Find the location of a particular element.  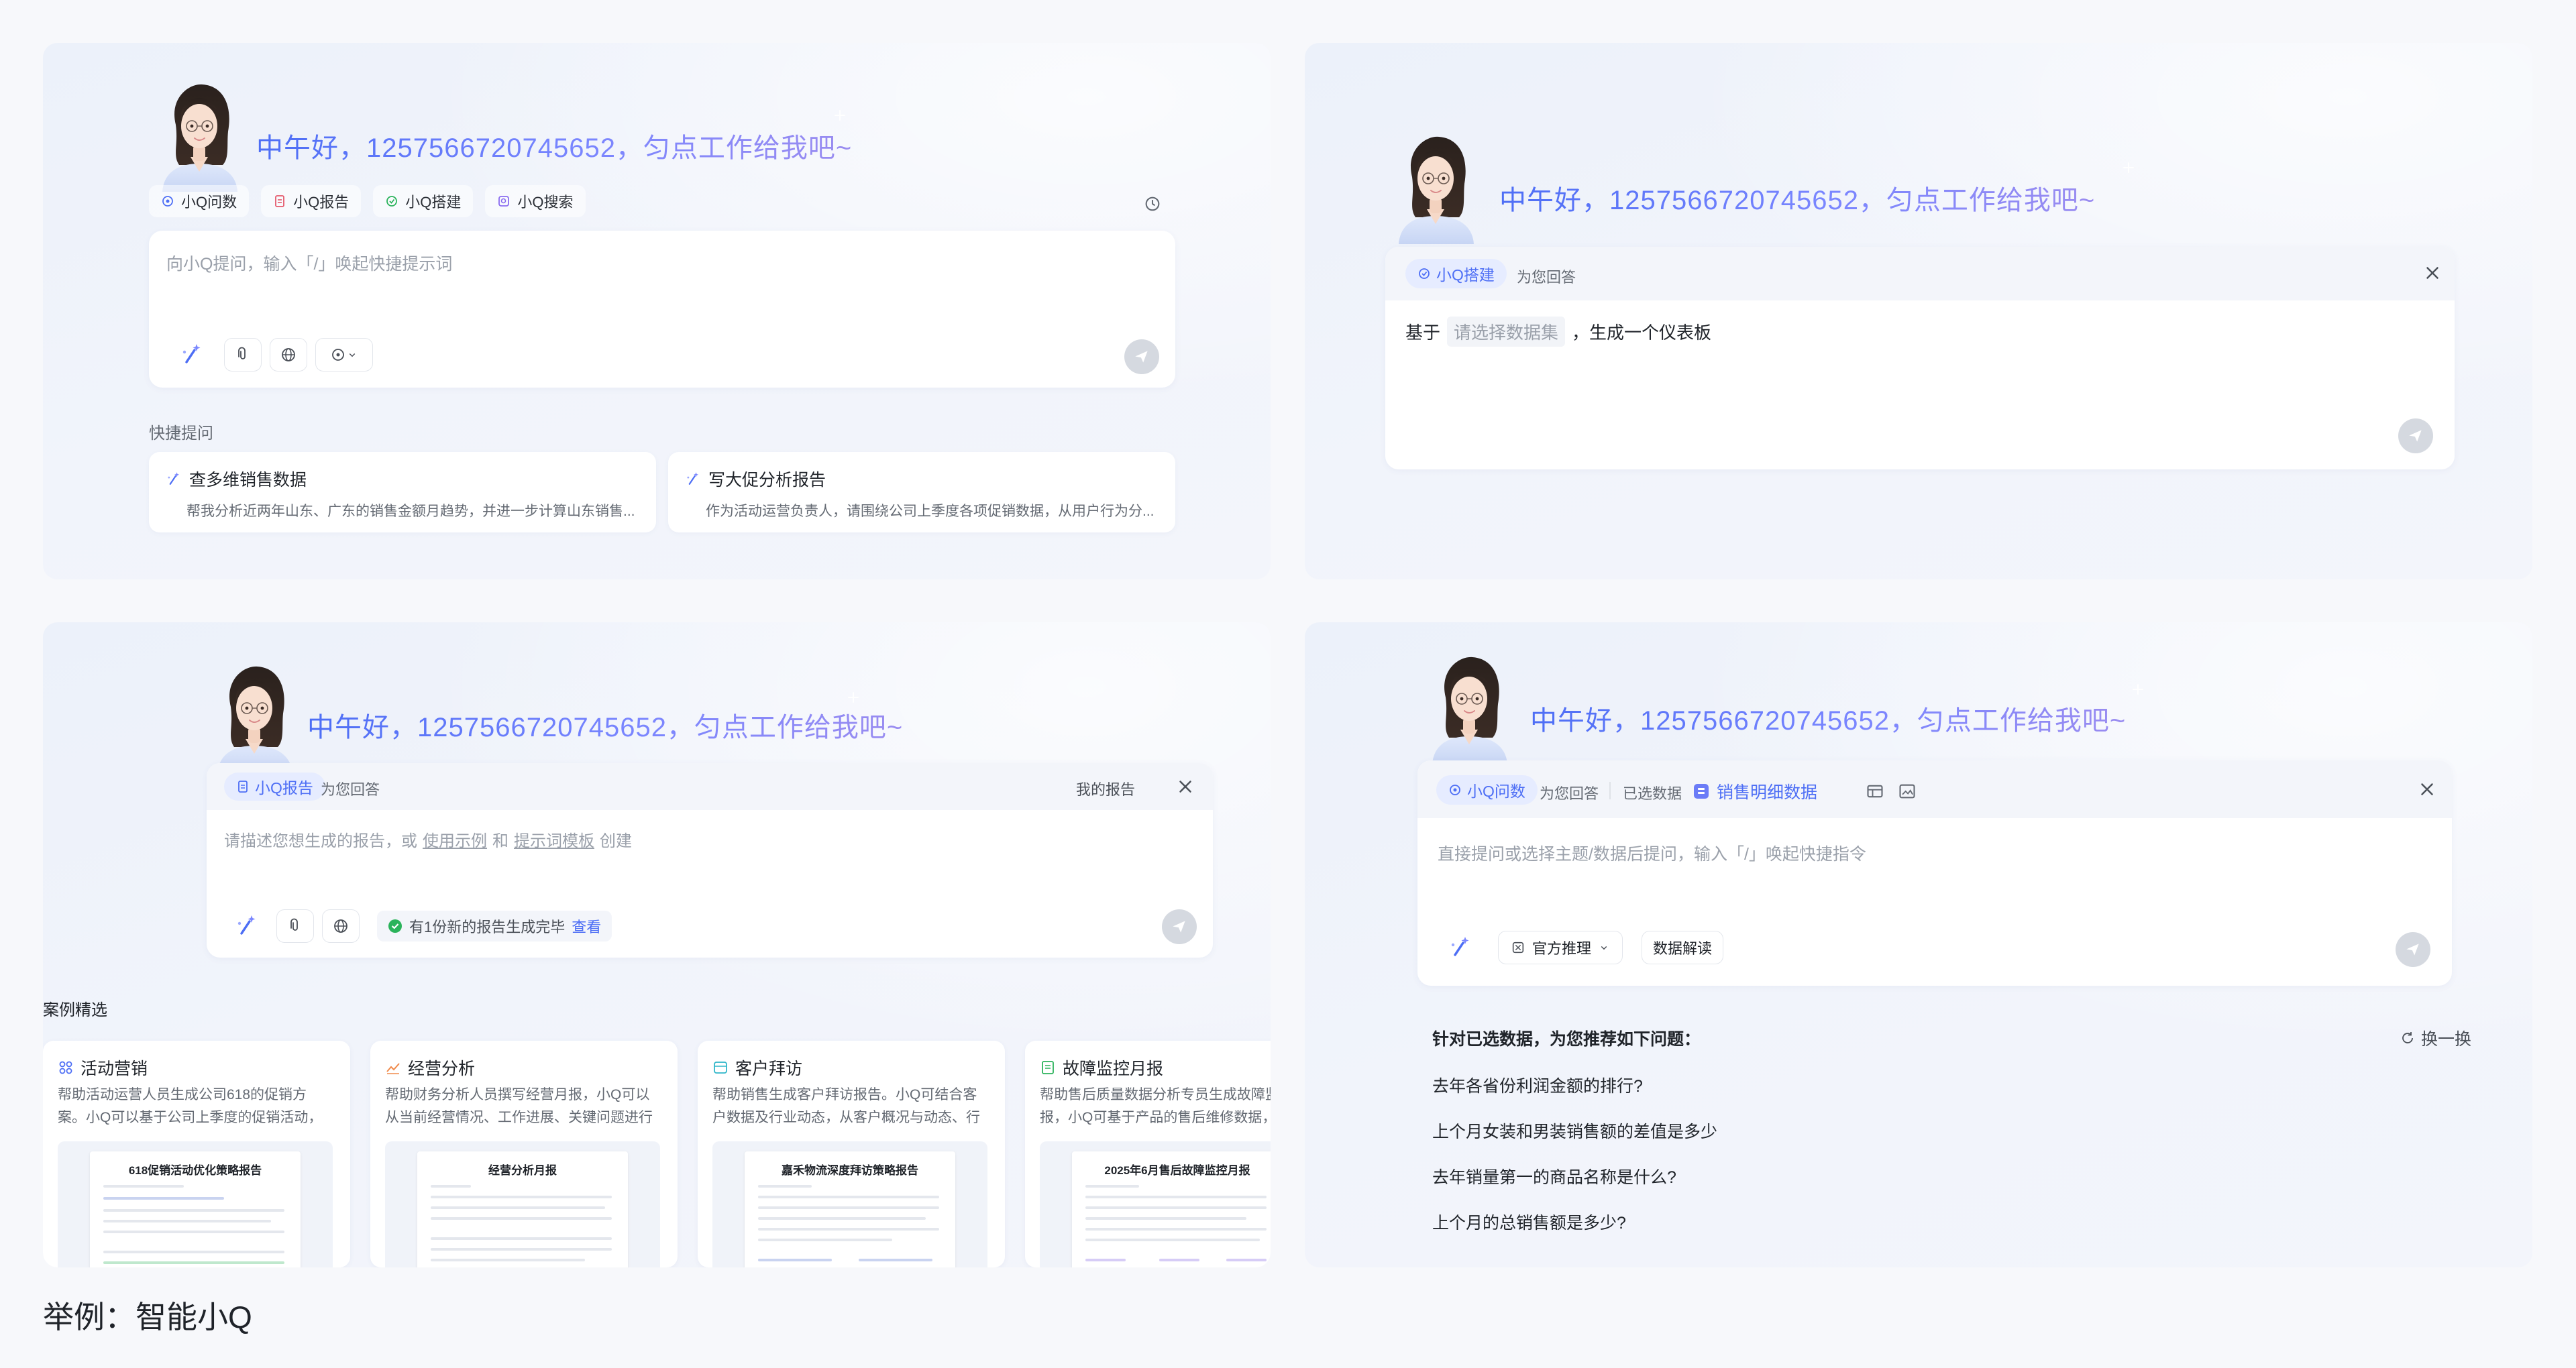

header-divider is located at coordinates (1610, 790).